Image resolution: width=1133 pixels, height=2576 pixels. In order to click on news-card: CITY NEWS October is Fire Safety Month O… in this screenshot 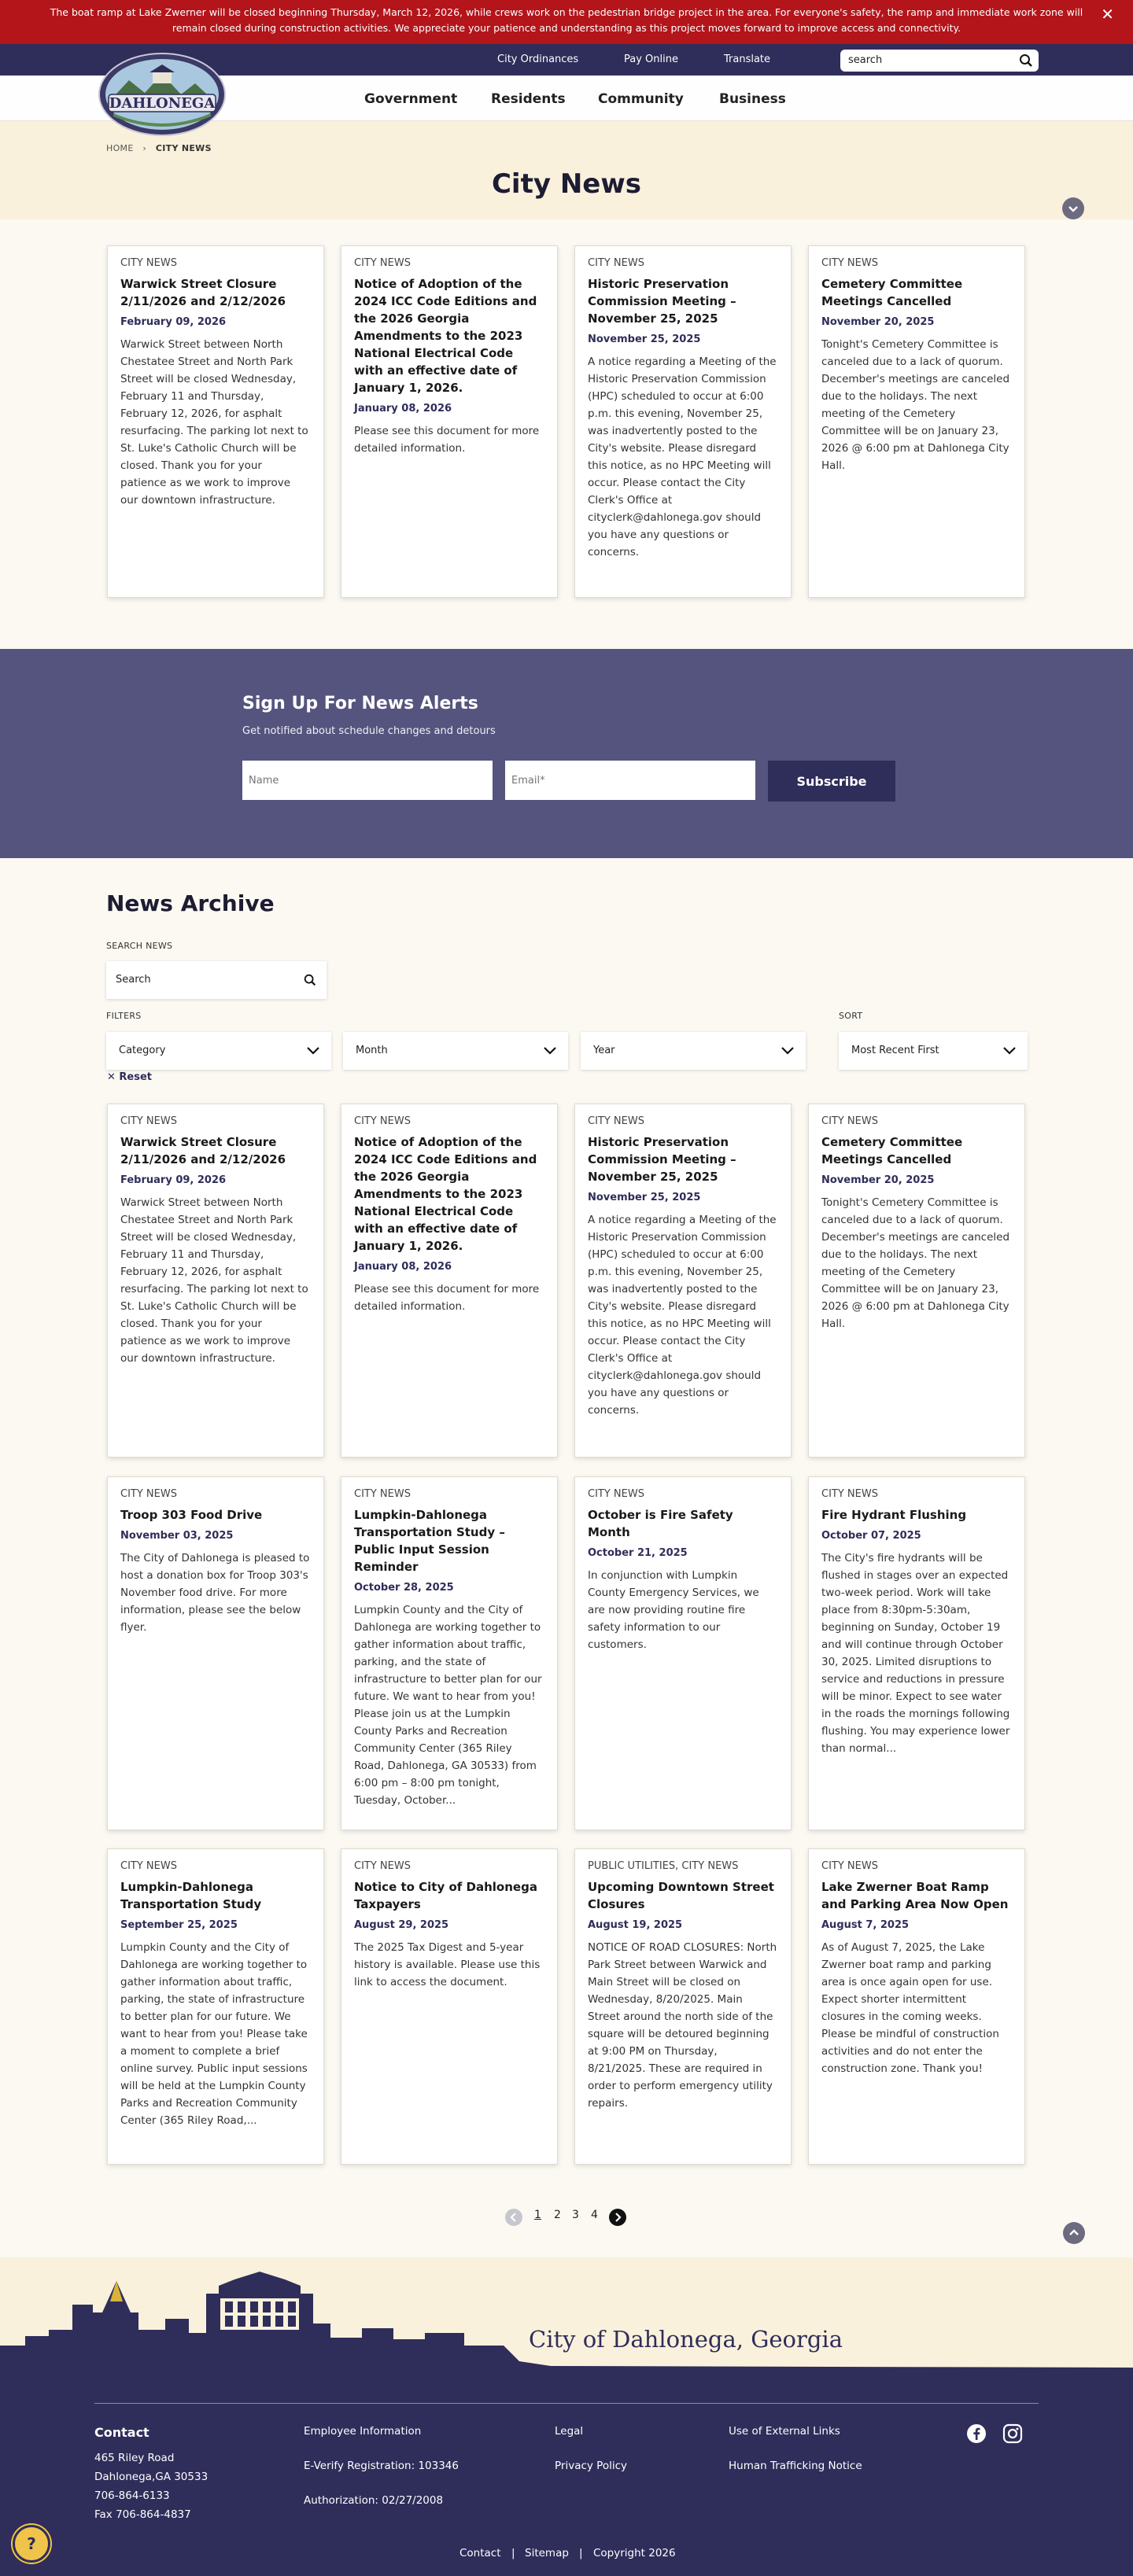, I will do `click(683, 1653)`.